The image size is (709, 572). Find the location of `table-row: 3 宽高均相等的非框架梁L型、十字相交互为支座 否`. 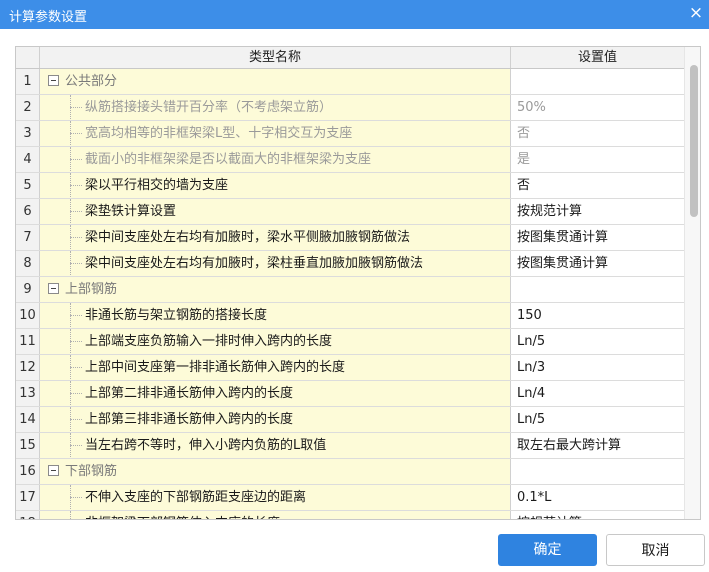

table-row: 3 宽高均相等的非框架梁L型、十字相交互为支座 否 is located at coordinates (350, 134).